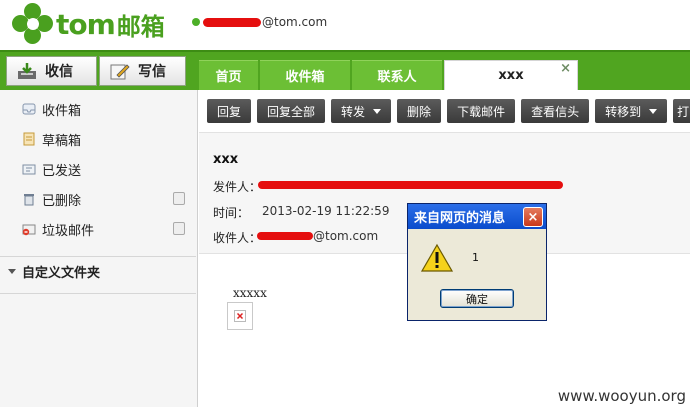 This screenshot has height=407, width=690. I want to click on account-email: @tom.com, so click(259, 22).